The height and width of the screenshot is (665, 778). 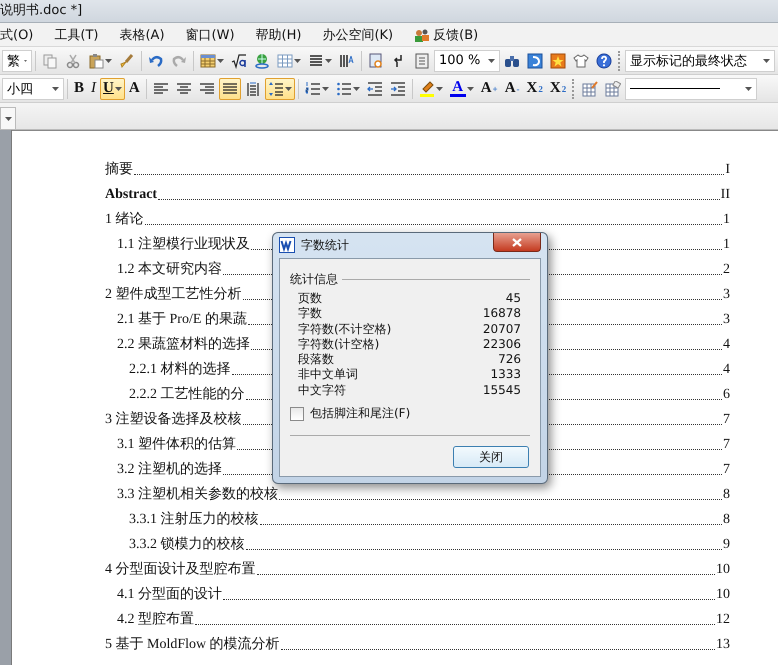 What do you see at coordinates (723, 620) in the screenshot?
I see `page-number: 12` at bounding box center [723, 620].